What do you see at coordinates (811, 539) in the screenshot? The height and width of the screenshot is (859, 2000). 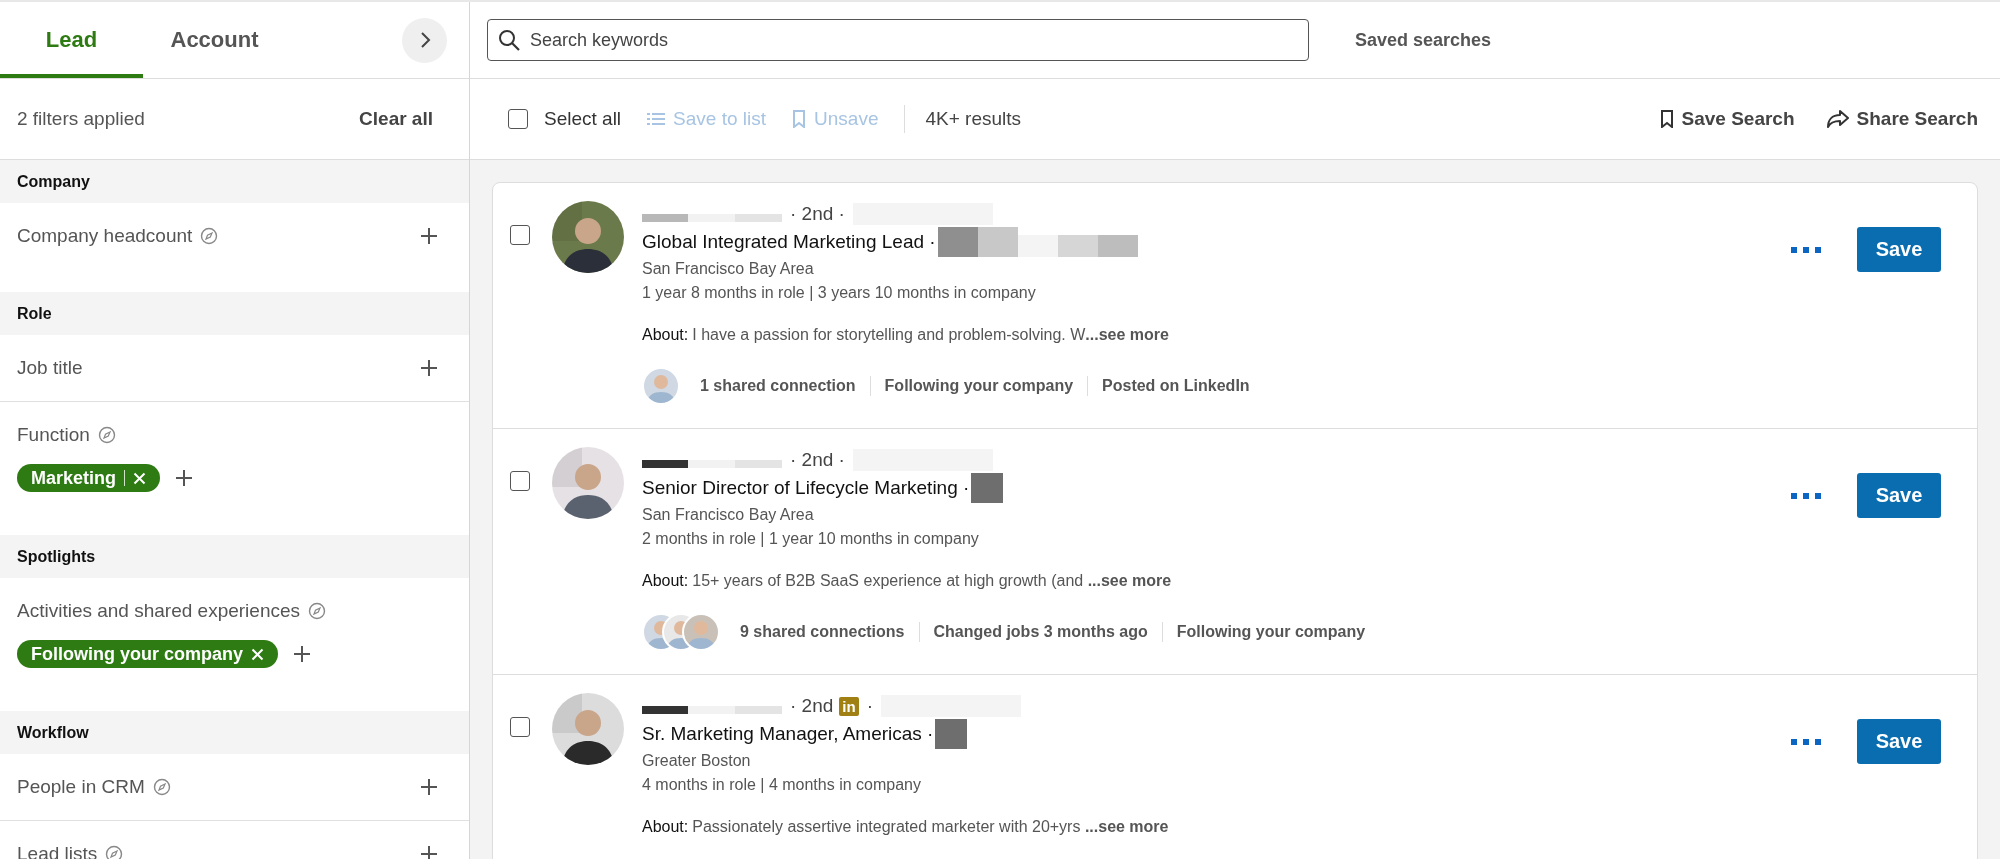 I see `tenure-text: 2 months in role | 1 year 10 months in company` at bounding box center [811, 539].